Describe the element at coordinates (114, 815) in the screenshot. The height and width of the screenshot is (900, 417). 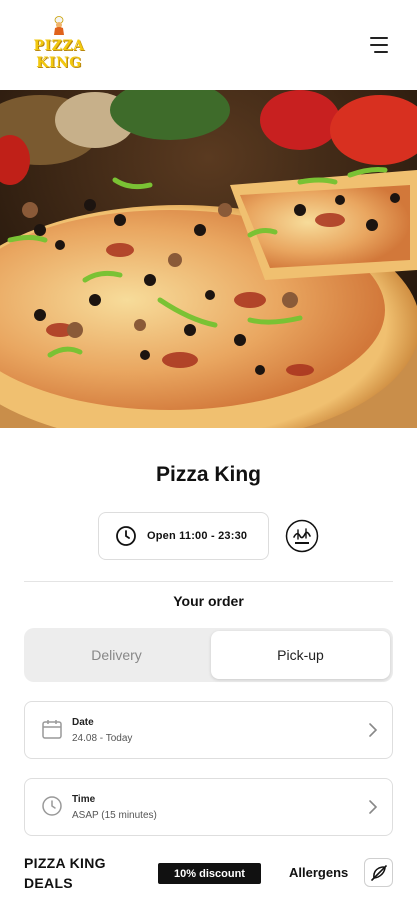
I see `time-value: ASAP (15 minutes)` at that location.